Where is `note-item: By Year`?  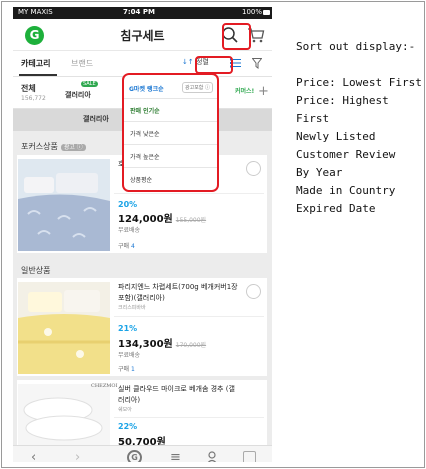 note-item: By Year is located at coordinates (319, 172).